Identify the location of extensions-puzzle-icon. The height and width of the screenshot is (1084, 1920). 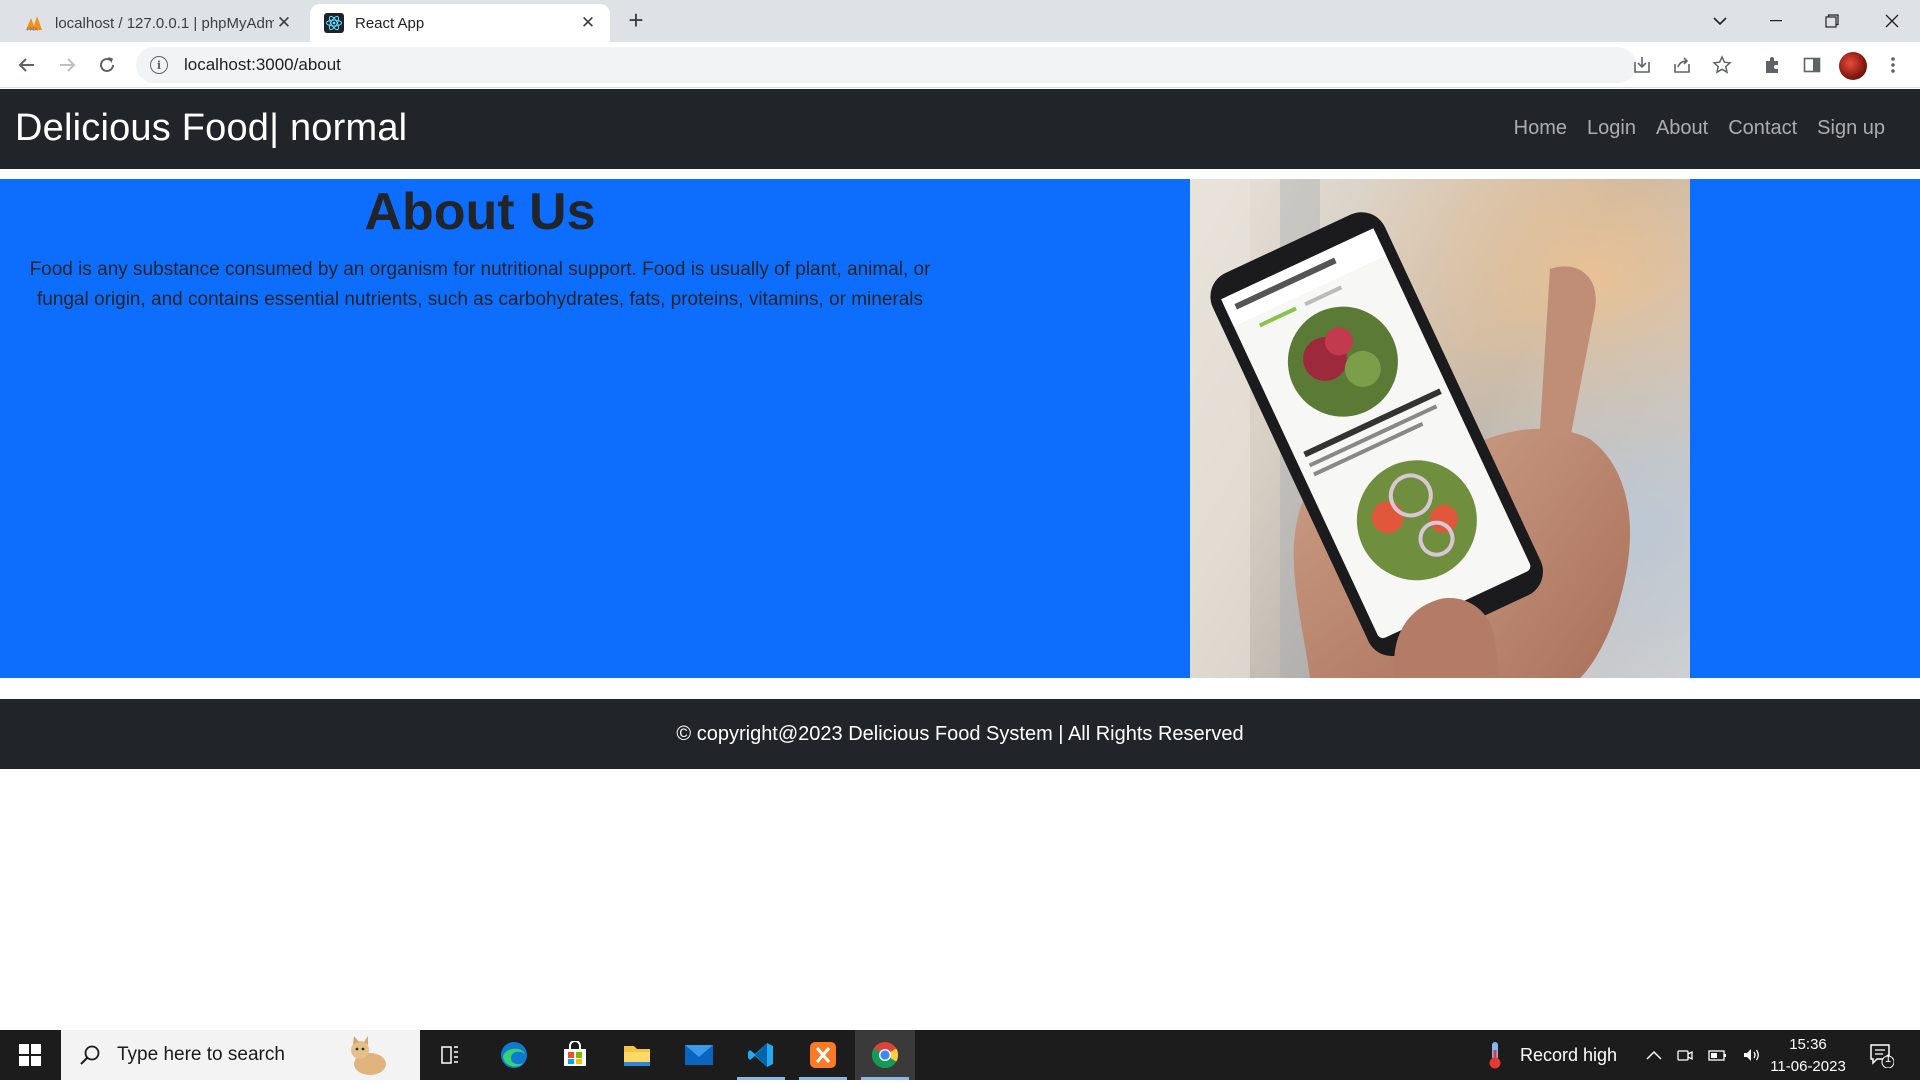
(1772, 65).